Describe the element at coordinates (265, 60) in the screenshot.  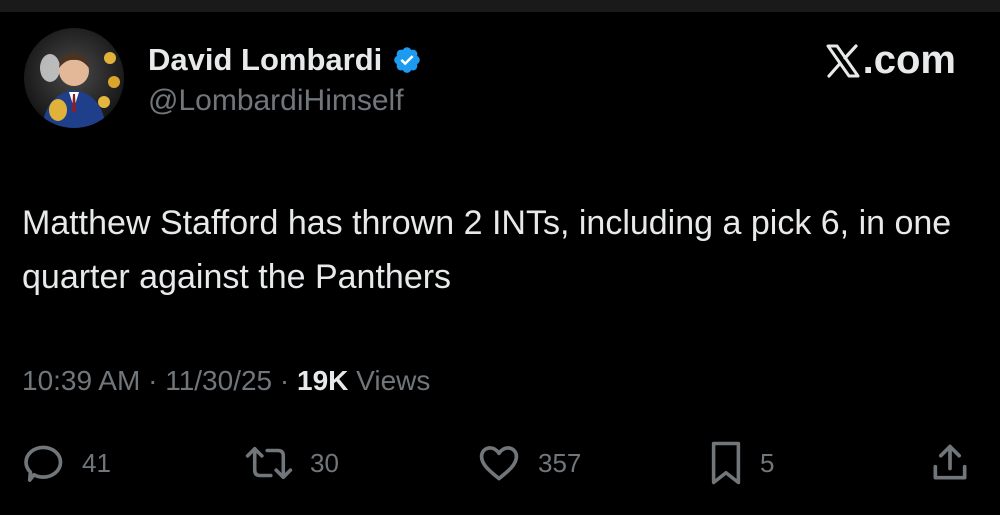
I see `author-display-name: David Lombardi` at that location.